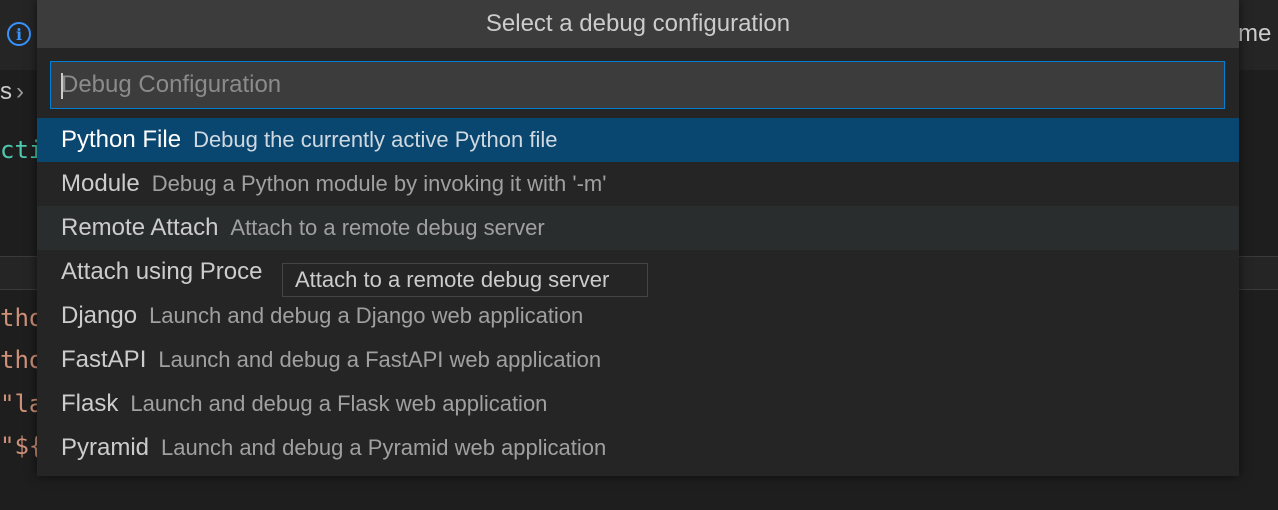  Describe the element at coordinates (387, 227) in the screenshot. I see `quick-pick-item-description: Attach to a remote debug server` at that location.